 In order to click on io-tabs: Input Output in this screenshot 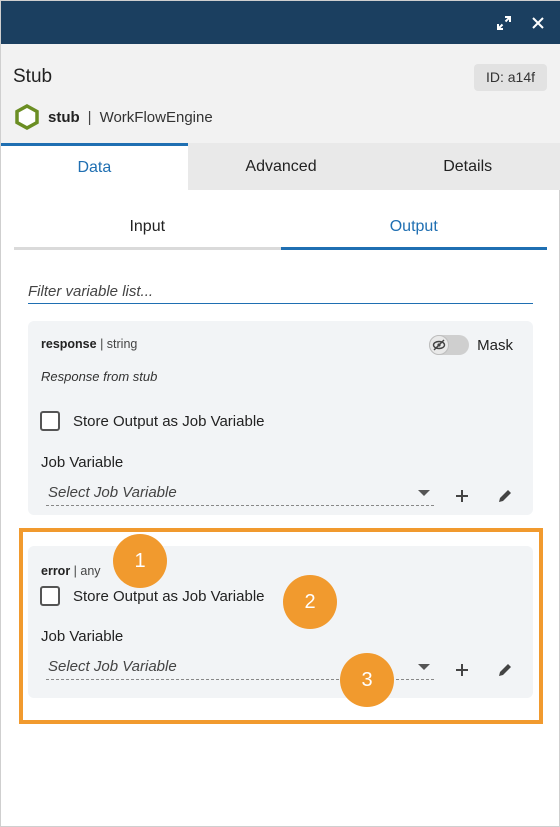, I will do `click(280, 228)`.